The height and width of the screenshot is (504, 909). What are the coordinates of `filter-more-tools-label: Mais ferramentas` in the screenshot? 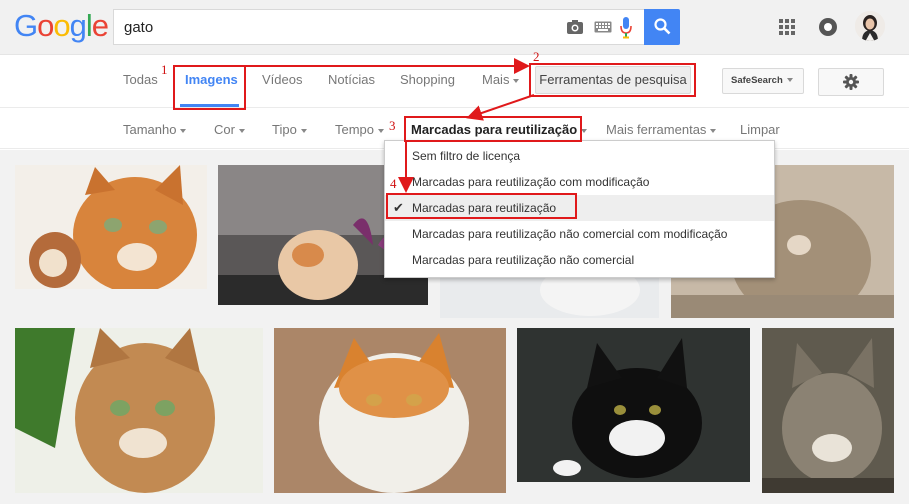 It's located at (656, 129).